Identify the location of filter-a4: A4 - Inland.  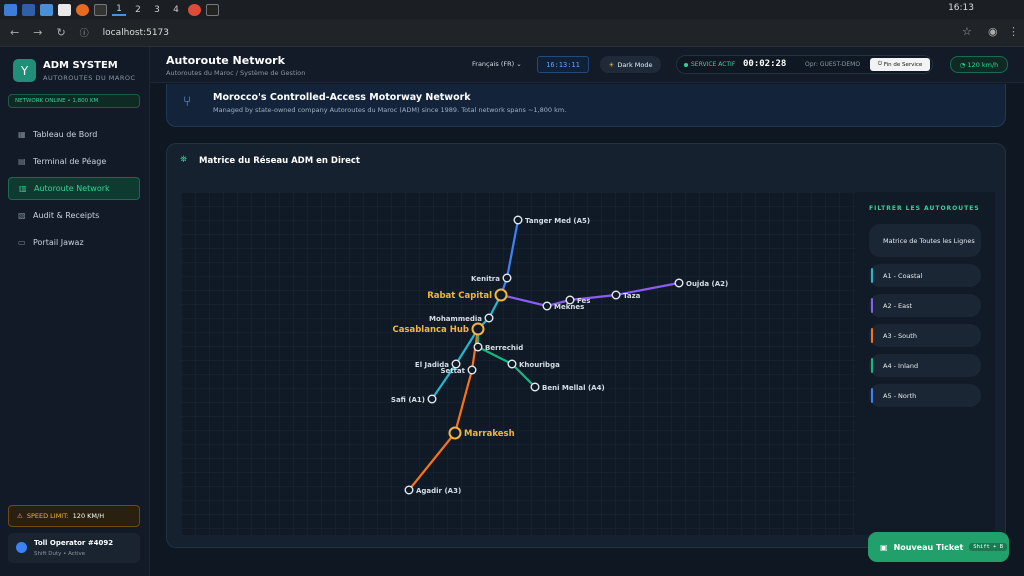
(925, 365).